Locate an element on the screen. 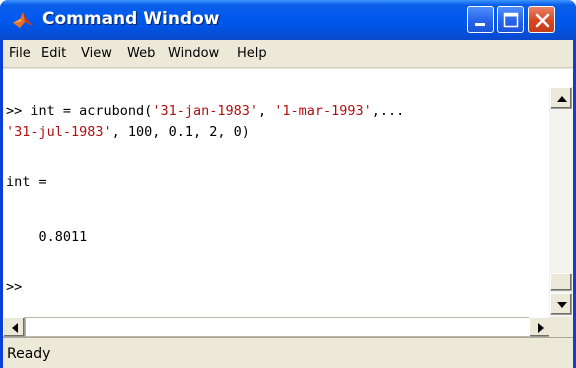 Image resolution: width=576 pixels, height=368 pixels. menu-web: Web is located at coordinates (141, 53).